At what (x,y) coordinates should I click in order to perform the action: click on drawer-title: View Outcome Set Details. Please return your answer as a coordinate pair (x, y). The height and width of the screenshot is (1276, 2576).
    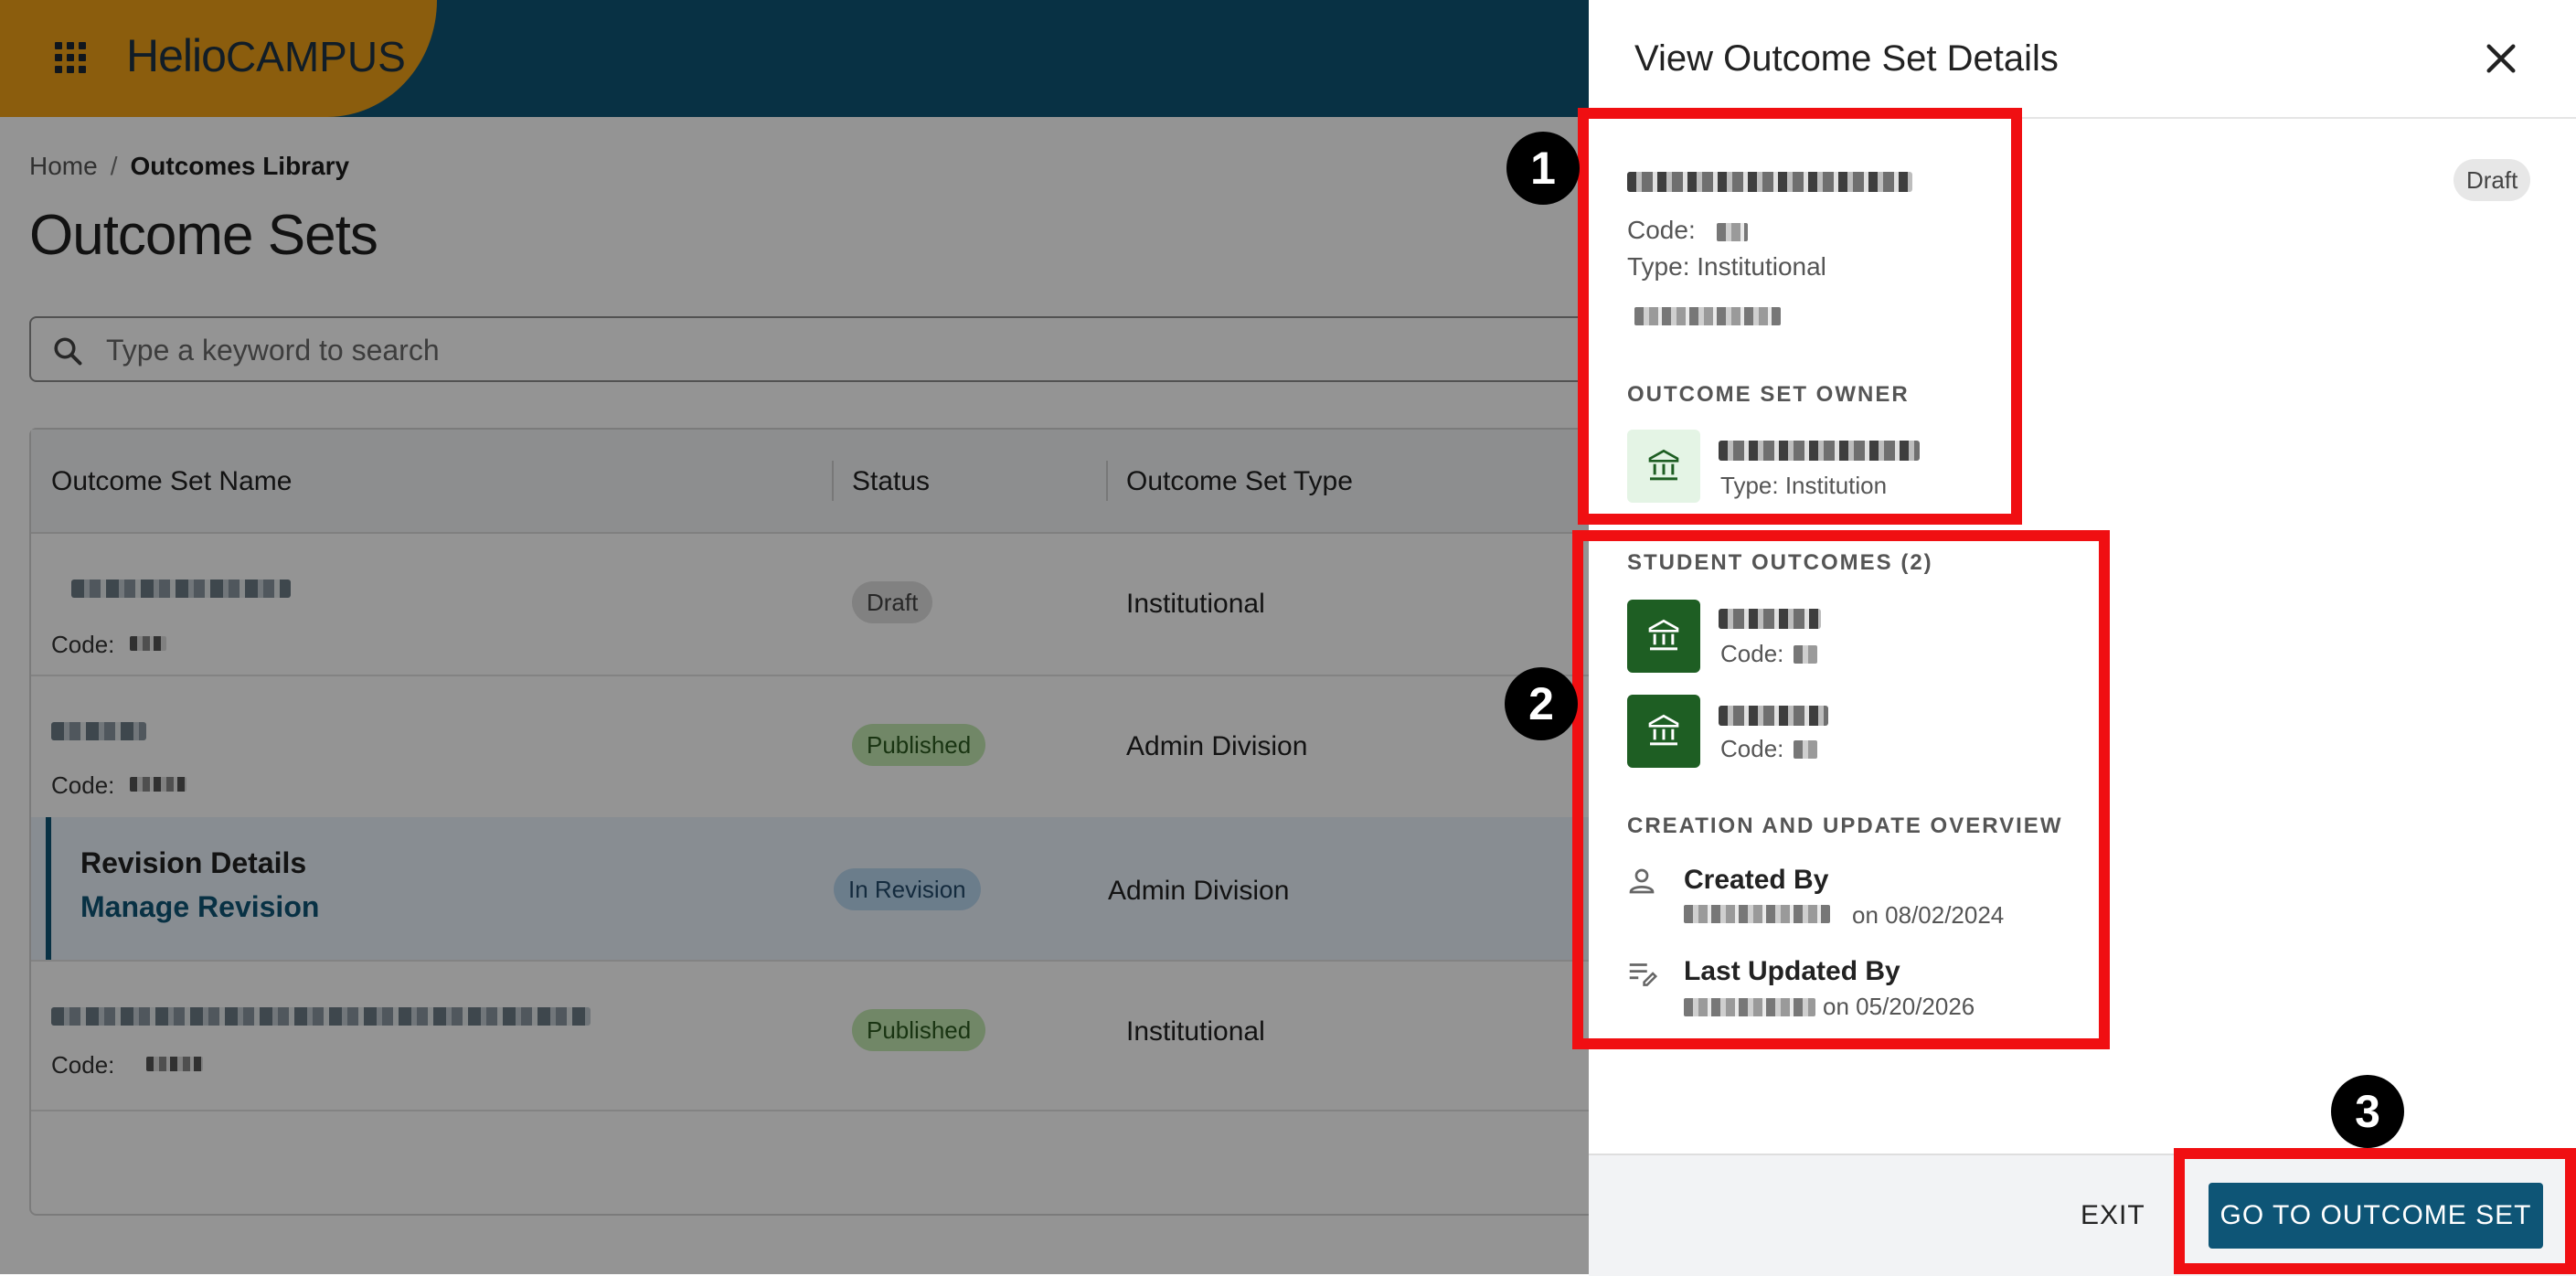
    Looking at the image, I should click on (1846, 58).